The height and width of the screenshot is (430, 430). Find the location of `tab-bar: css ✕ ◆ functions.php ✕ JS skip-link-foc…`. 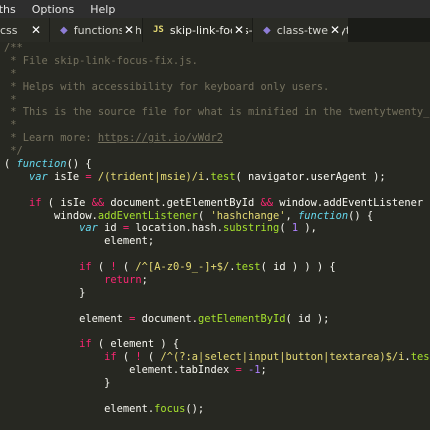

tab-bar: css ✕ ◆ functions.php ✕ JS skip-link-foc… is located at coordinates (215, 30).